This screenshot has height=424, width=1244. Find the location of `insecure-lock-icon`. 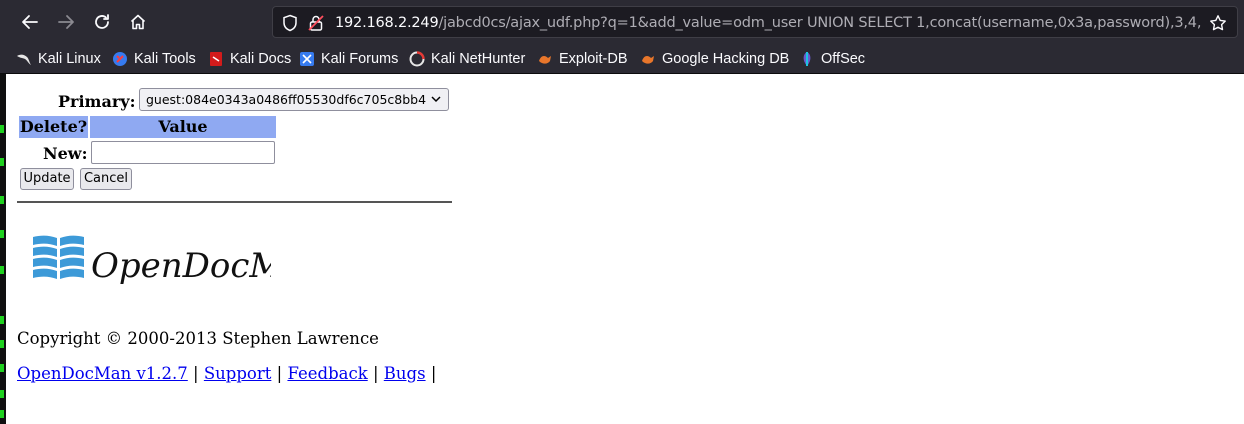

insecure-lock-icon is located at coordinates (316, 23).